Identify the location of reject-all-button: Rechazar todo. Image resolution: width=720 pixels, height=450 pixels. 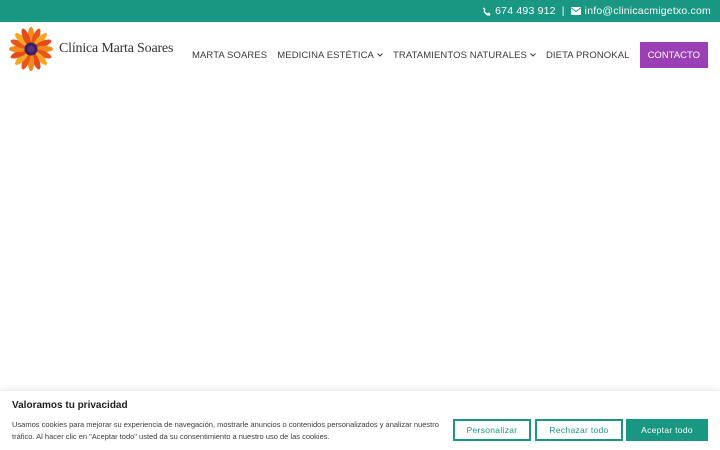
(579, 430).